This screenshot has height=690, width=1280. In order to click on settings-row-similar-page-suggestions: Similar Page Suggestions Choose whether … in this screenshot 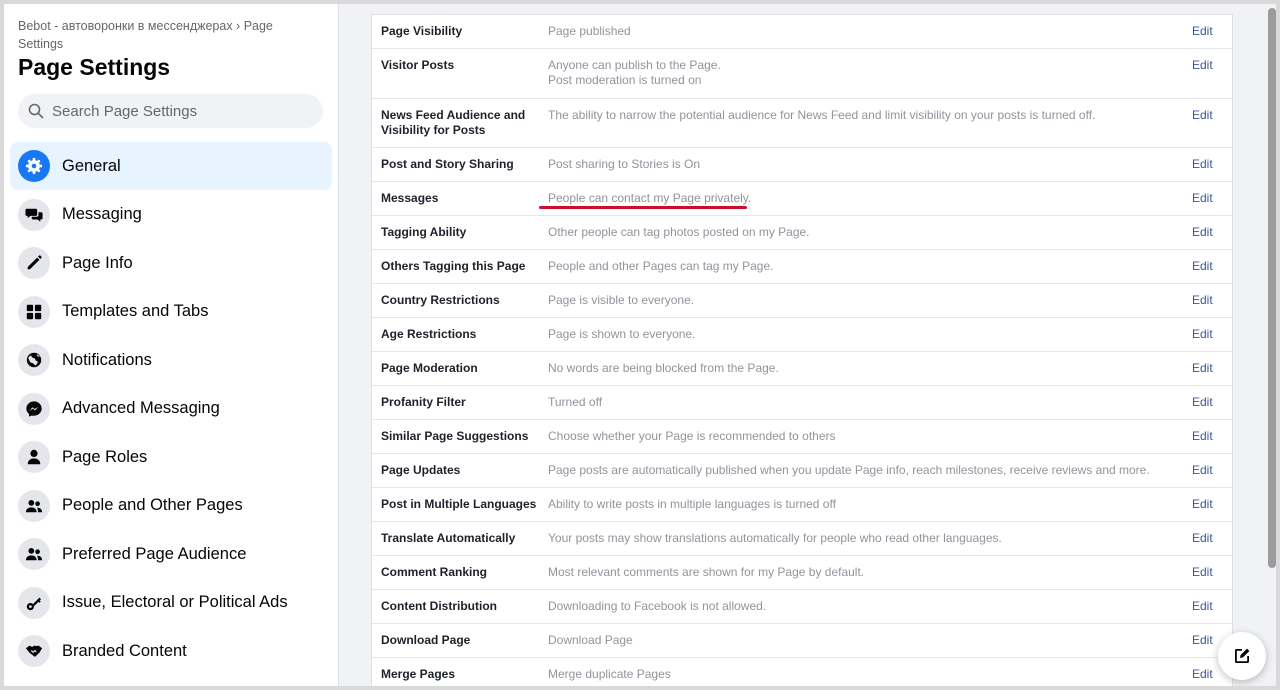, I will do `click(802, 437)`.